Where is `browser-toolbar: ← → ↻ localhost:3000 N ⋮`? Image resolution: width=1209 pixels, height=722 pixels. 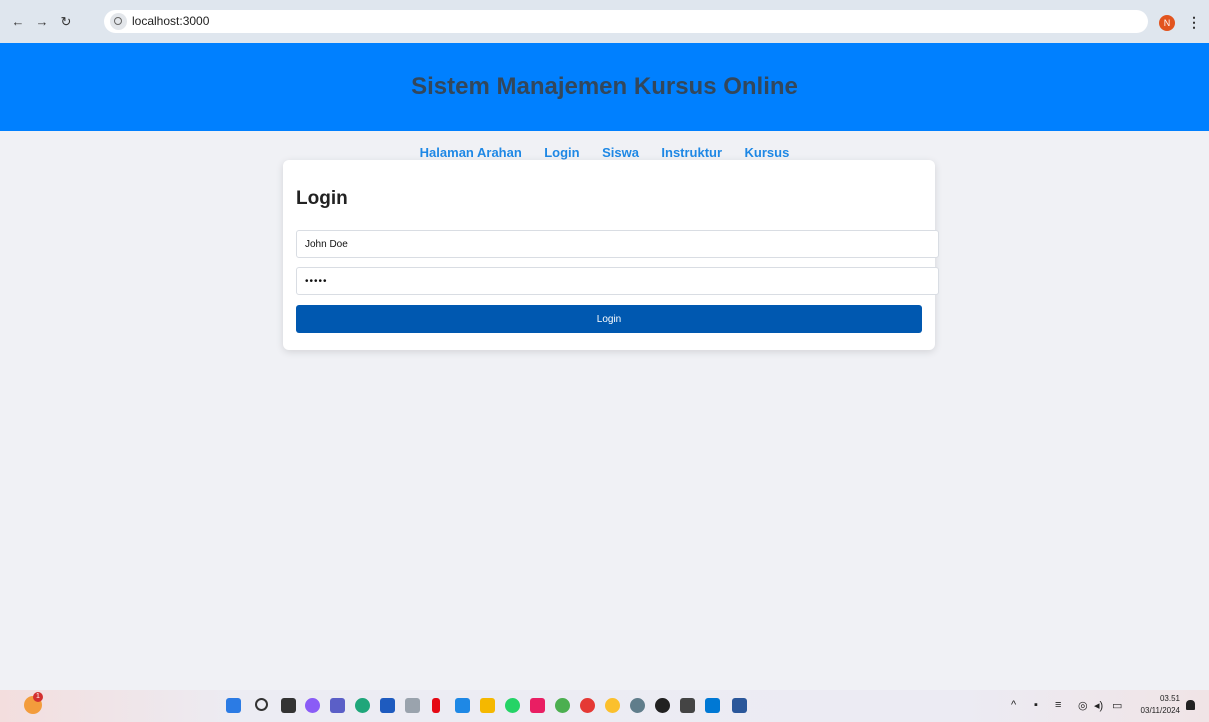
browser-toolbar: ← → ↻ localhost:3000 N ⋮ is located at coordinates (604, 21).